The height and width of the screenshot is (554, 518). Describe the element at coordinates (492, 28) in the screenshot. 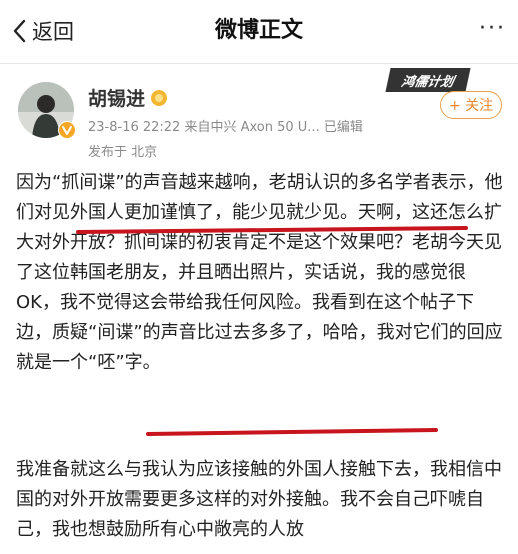

I see `more-options-button: ···` at that location.